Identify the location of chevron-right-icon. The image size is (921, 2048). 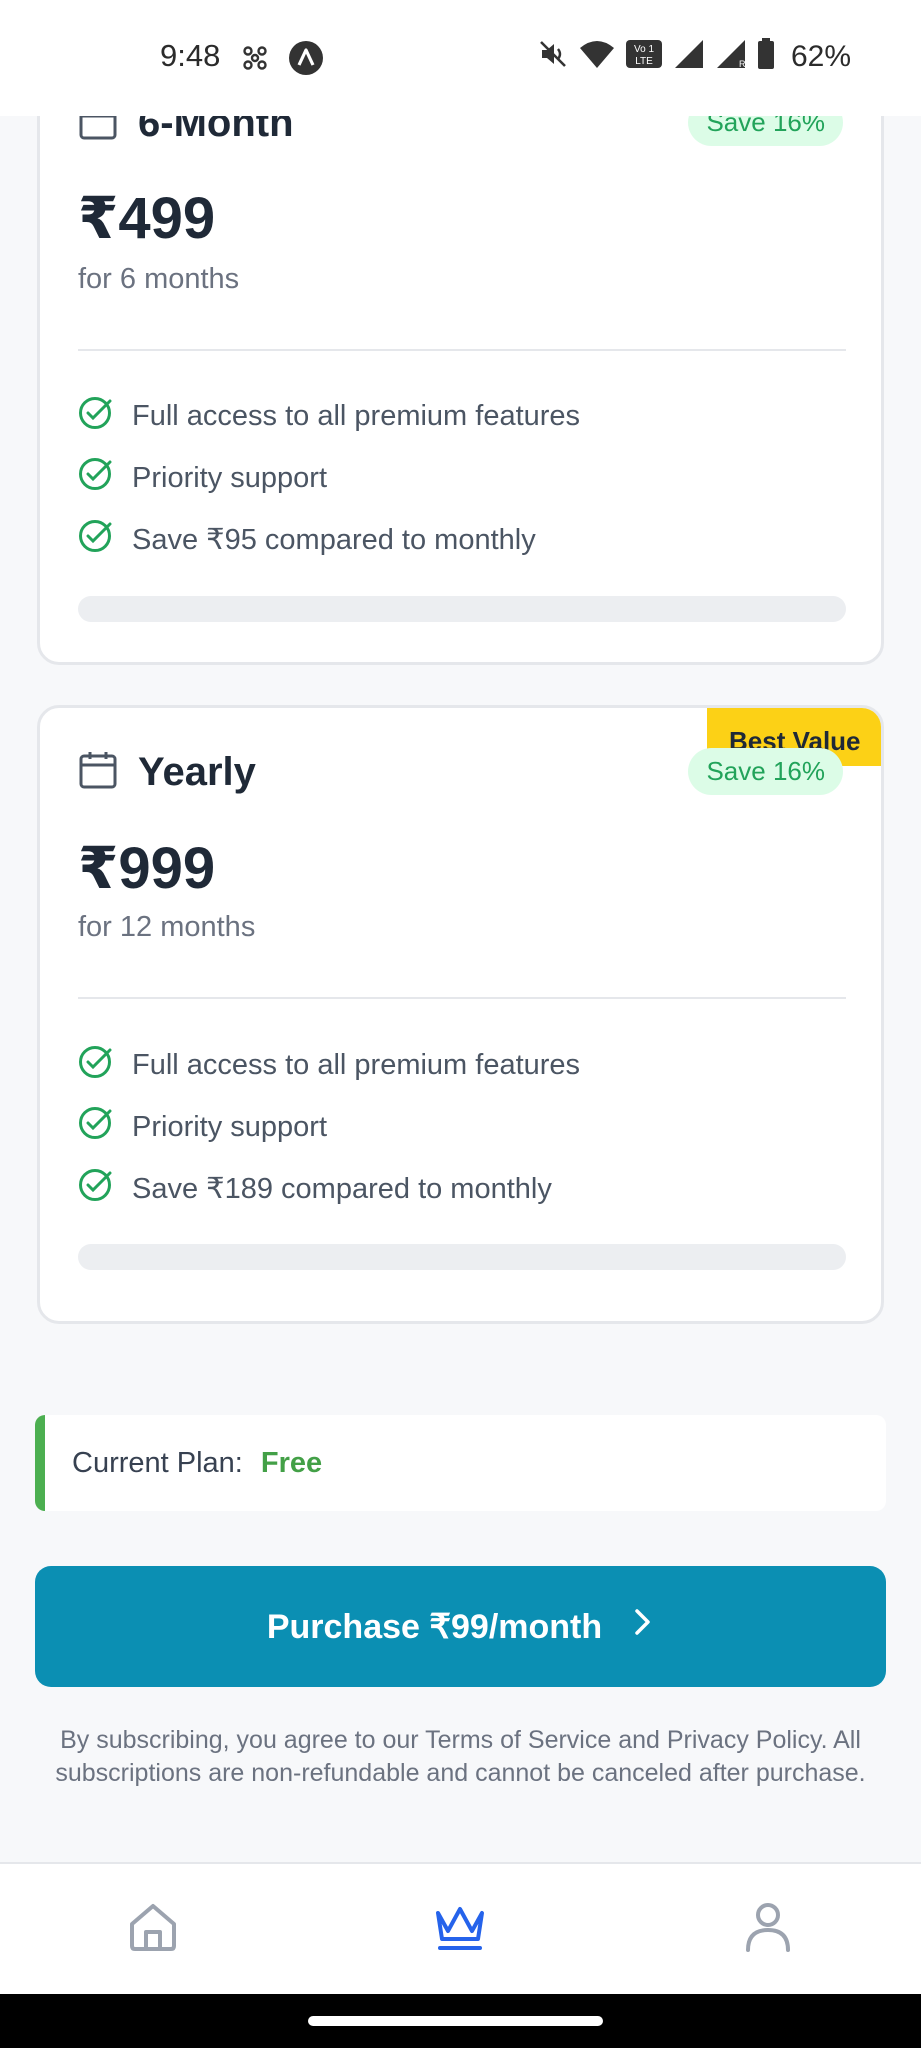
(643, 1626).